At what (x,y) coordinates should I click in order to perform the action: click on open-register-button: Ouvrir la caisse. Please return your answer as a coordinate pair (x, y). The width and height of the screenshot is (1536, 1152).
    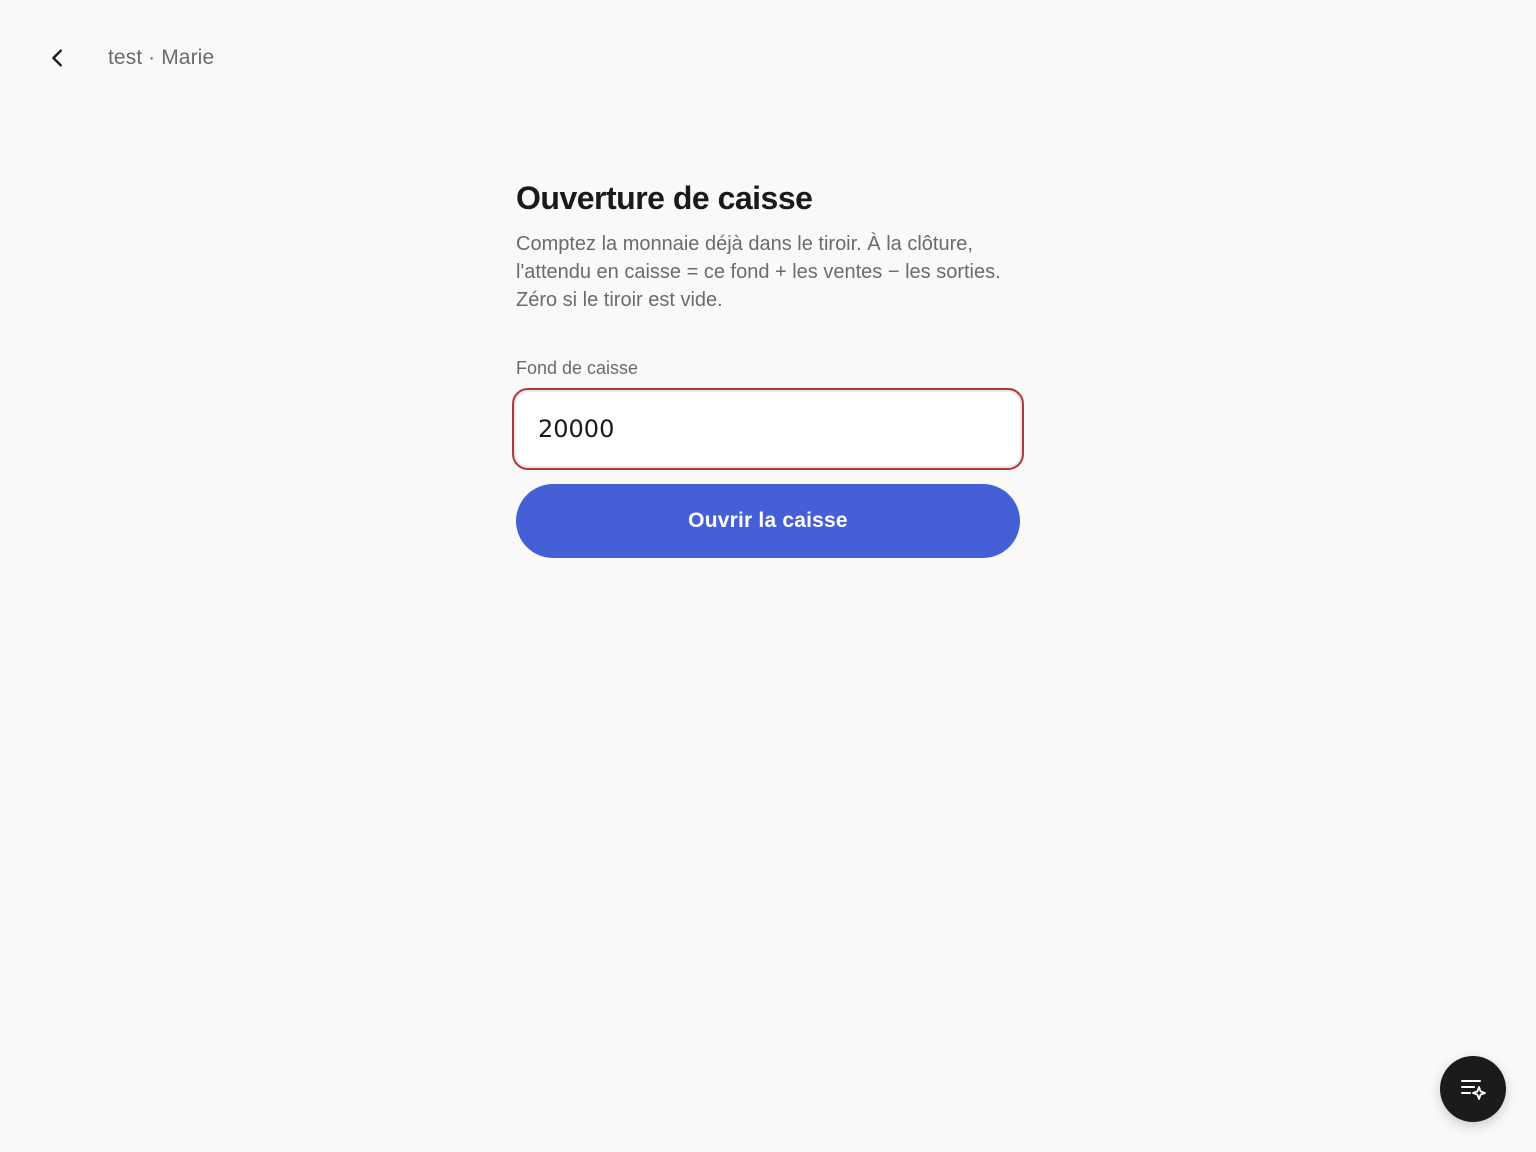
    Looking at the image, I should click on (768, 521).